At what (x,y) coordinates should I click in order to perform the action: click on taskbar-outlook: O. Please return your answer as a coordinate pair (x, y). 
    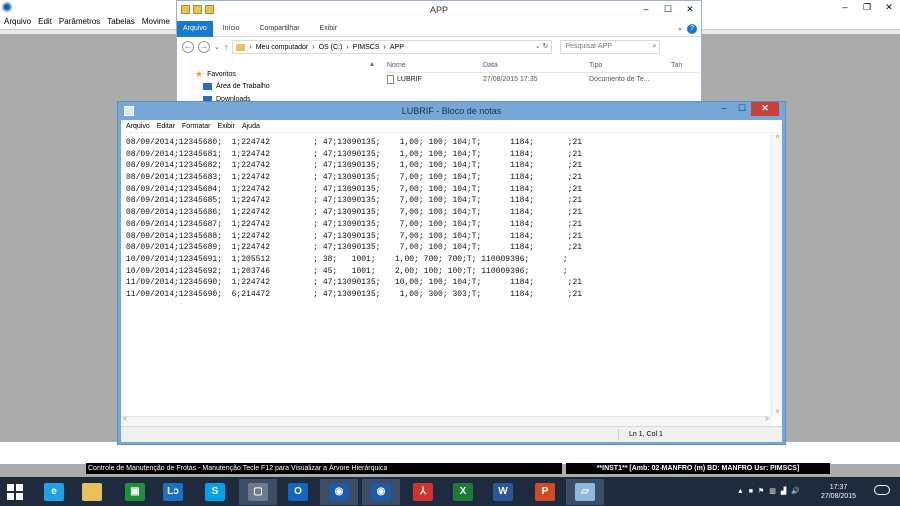
    Looking at the image, I should click on (298, 492).